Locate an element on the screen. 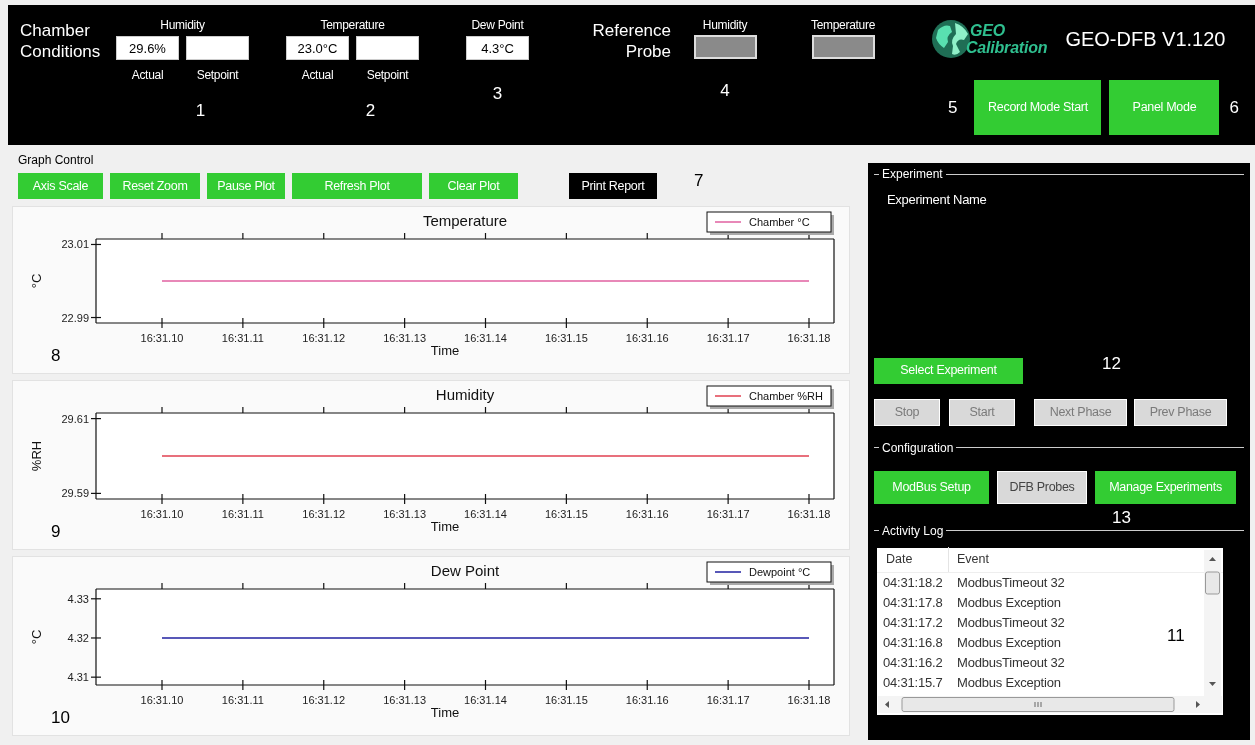 This screenshot has height=745, width=1255. panel-title: Reference Probe is located at coordinates (631, 41).